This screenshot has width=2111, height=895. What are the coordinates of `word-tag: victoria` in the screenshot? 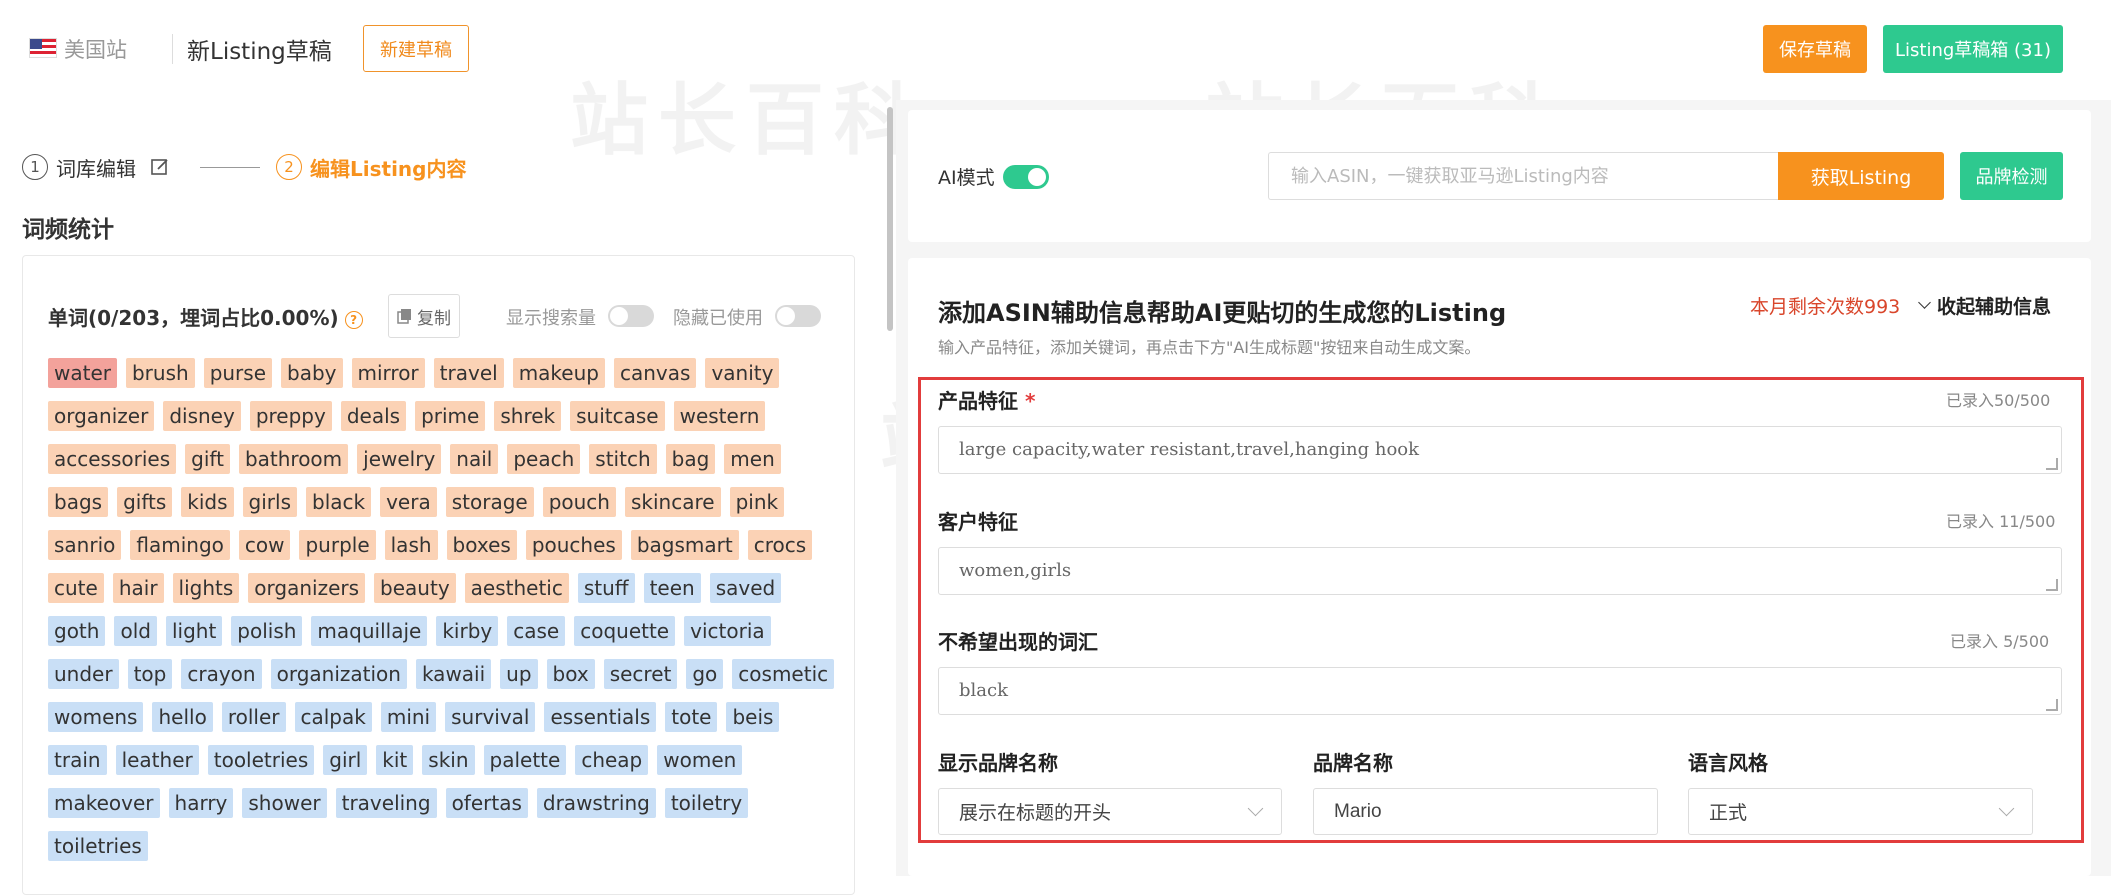 It's located at (727, 631).